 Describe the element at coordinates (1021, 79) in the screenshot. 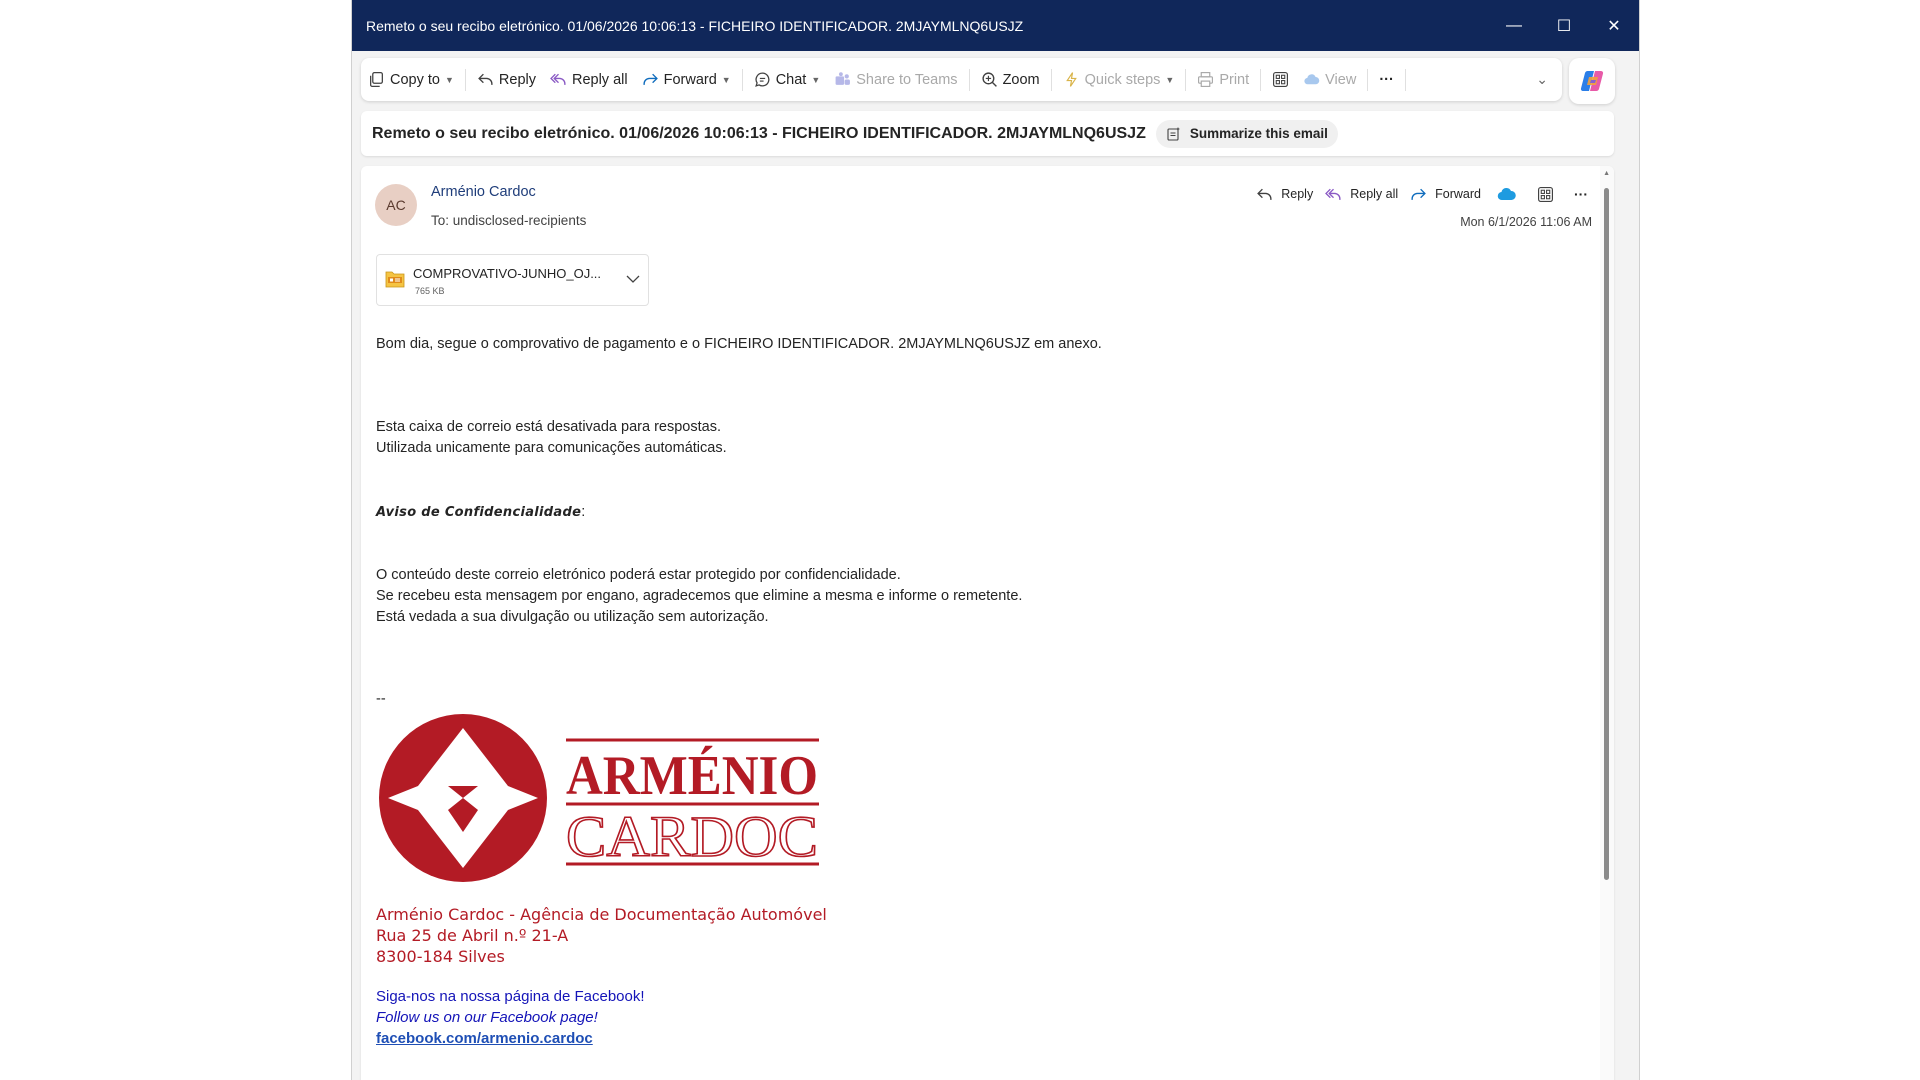

I see `zoom-label: Zoom` at that location.